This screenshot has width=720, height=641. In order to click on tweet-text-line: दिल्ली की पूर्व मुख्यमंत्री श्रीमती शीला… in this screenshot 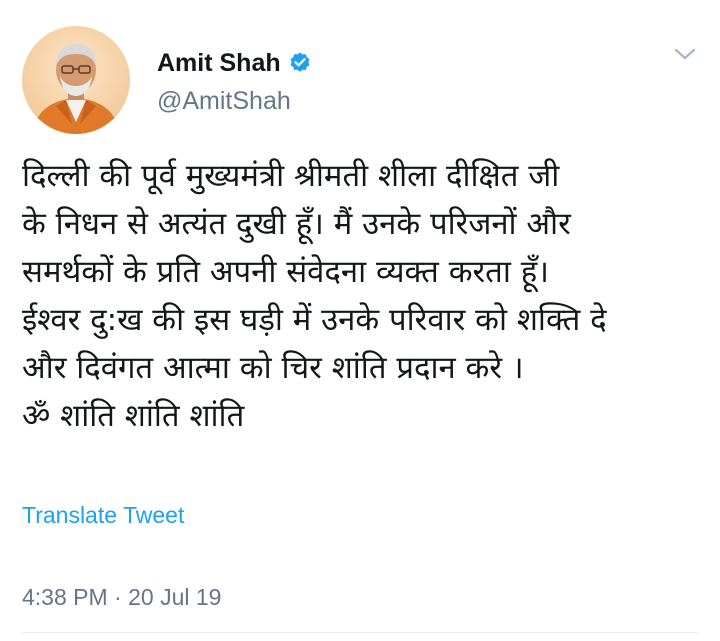, I will do `click(291, 176)`.